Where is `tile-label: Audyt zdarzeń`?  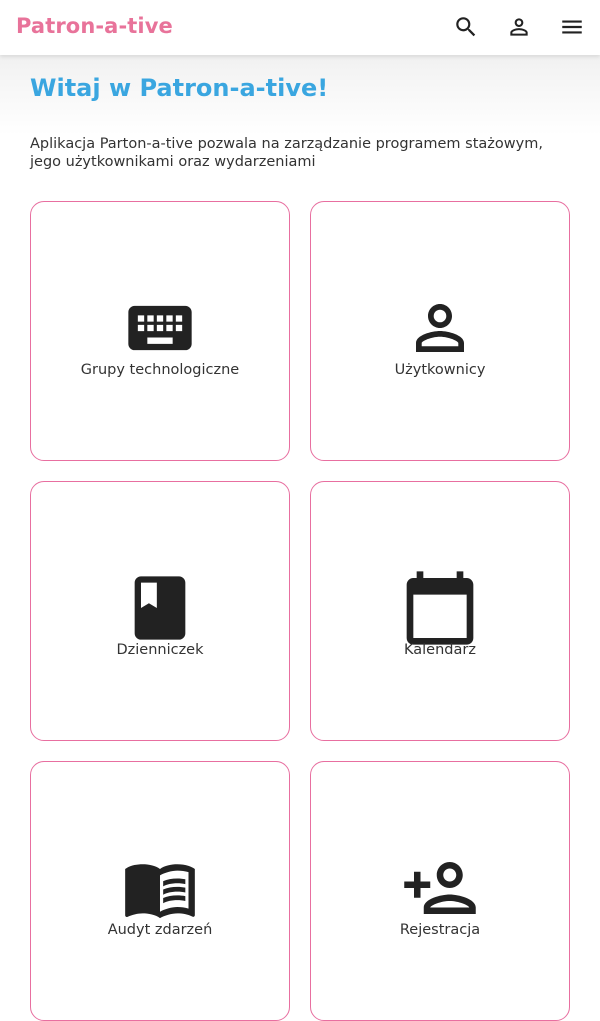
tile-label: Audyt zdarzeń is located at coordinates (160, 930).